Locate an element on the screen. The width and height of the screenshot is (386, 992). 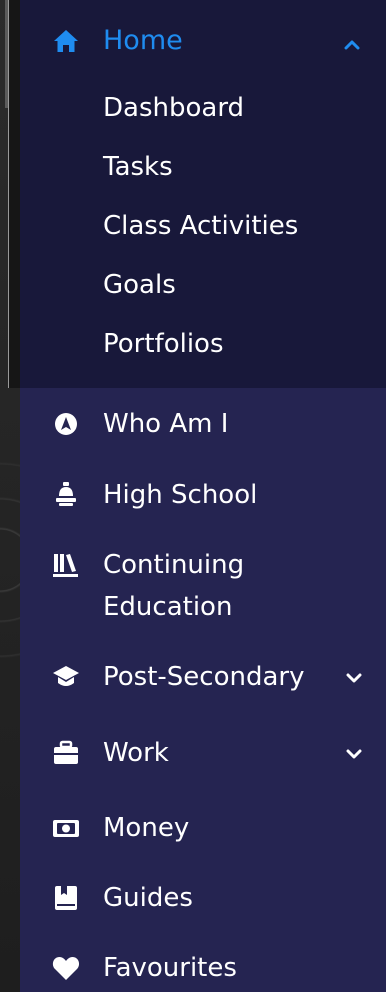
school-bell-icon is located at coordinates (66, 494).